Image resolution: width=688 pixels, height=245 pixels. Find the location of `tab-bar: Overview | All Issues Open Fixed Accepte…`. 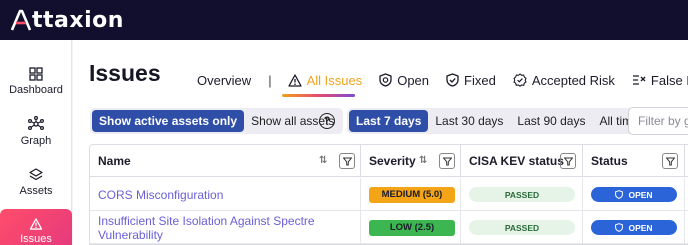

tab-bar: Overview | All Issues Open Fixed Accepte… is located at coordinates (442, 80).